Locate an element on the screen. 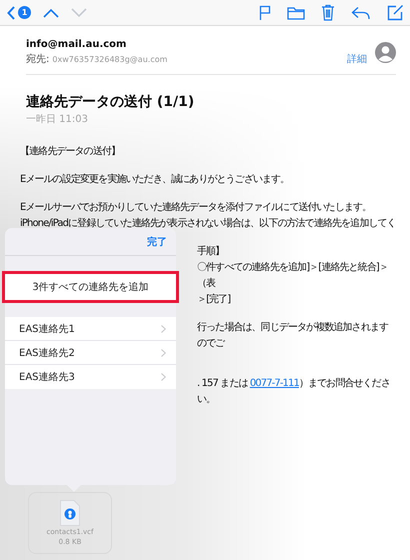 This screenshot has width=410, height=560. flag-icon is located at coordinates (265, 12).